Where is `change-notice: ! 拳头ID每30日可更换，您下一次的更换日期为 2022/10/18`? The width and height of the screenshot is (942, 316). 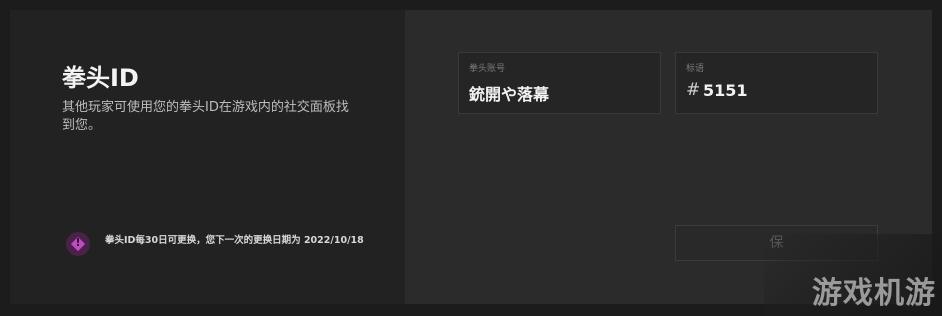 change-notice: ! 拳头ID每30日可更换，您下一次的更换日期为 2022/10/18 is located at coordinates (226, 250).